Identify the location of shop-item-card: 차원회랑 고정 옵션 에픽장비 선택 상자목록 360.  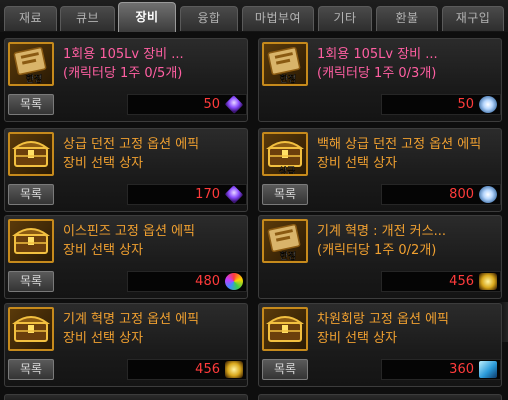
(380, 345).